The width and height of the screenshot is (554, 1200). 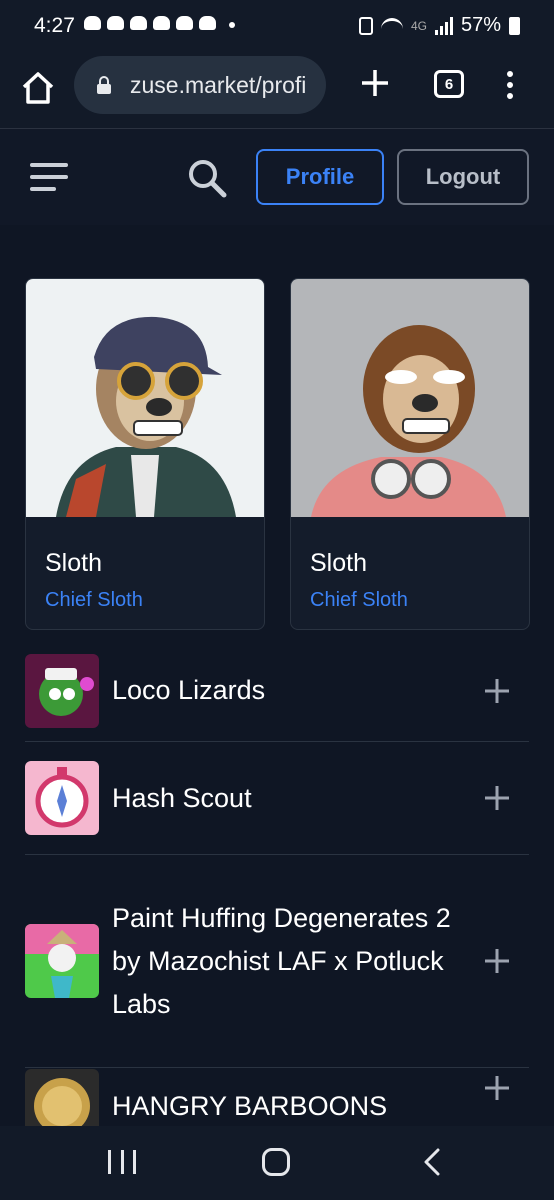 I want to click on notification-icons, so click(x=150, y=23).